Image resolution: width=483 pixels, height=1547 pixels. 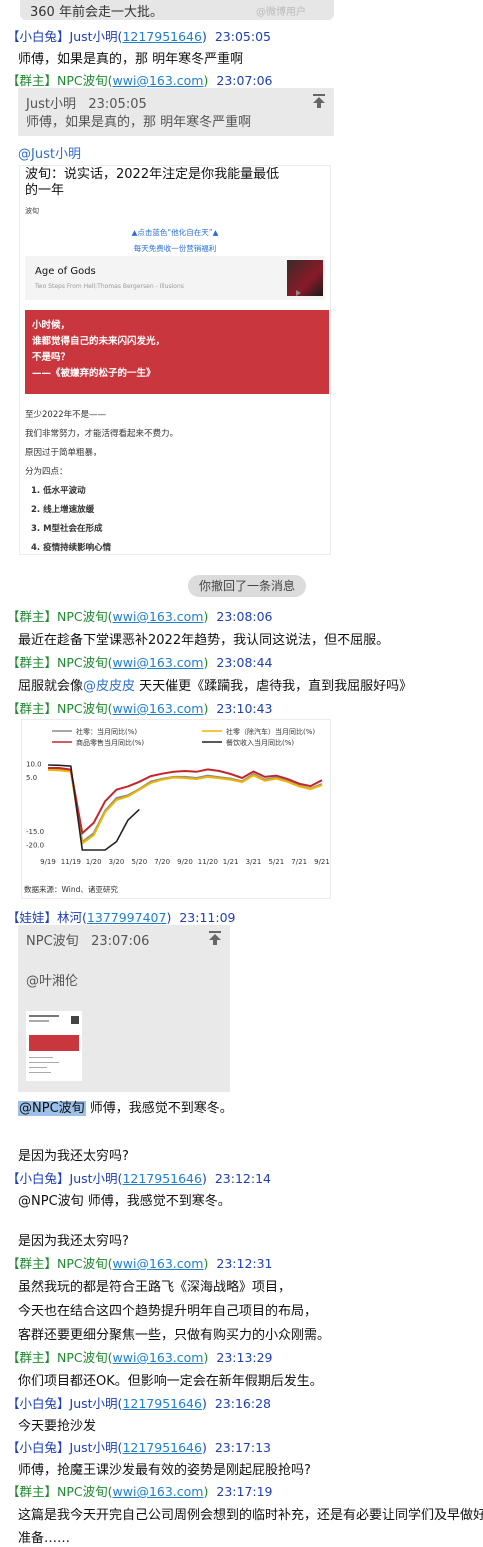 I want to click on mention-link: @Just小明, so click(x=49, y=152).